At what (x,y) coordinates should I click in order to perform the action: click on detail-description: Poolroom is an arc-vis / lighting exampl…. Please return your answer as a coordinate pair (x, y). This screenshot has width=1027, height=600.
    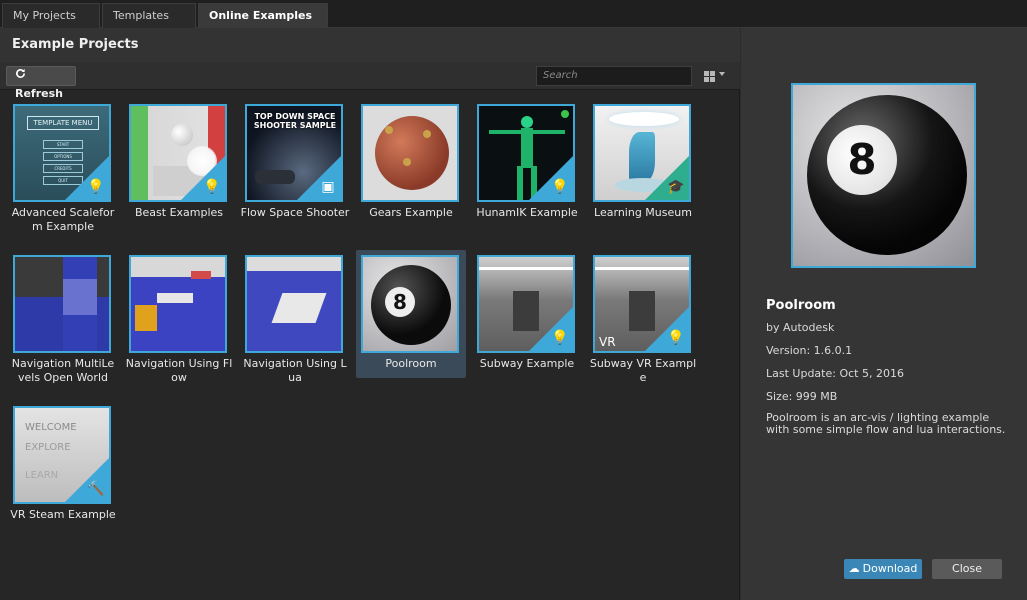
    Looking at the image, I should click on (886, 423).